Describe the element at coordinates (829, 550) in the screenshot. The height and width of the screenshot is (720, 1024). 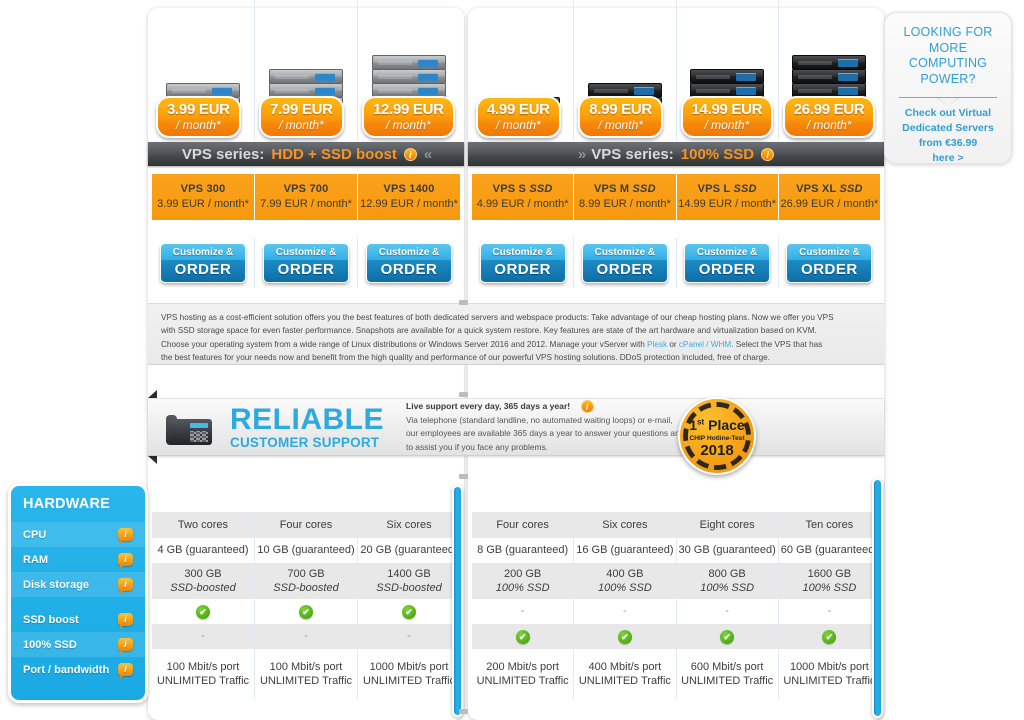
I see `spec-cell-ram: 60 GB (guaranteed)` at that location.